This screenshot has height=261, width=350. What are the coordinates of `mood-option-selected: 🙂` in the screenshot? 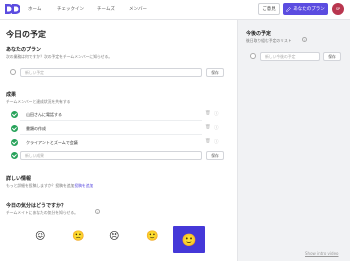 It's located at (189, 239).